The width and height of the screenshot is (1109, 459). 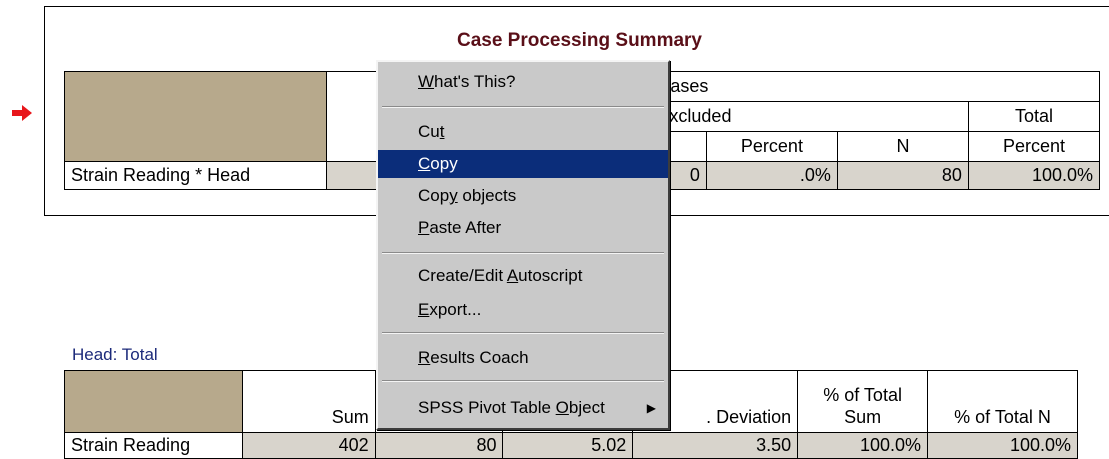 What do you see at coordinates (426, 81) in the screenshot?
I see `menu-accel: W` at bounding box center [426, 81].